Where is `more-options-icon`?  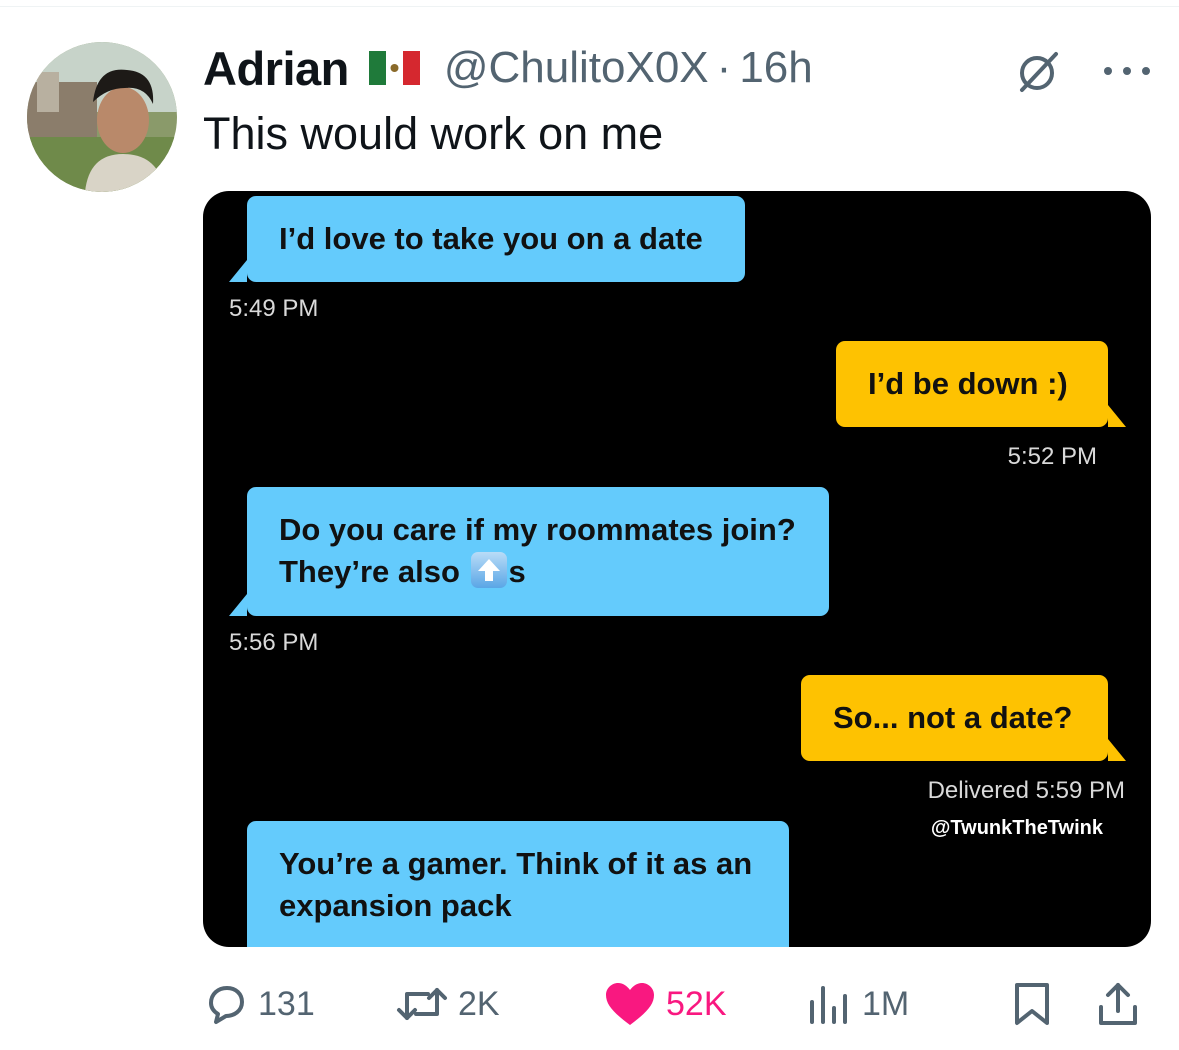
more-options-icon is located at coordinates (1127, 69).